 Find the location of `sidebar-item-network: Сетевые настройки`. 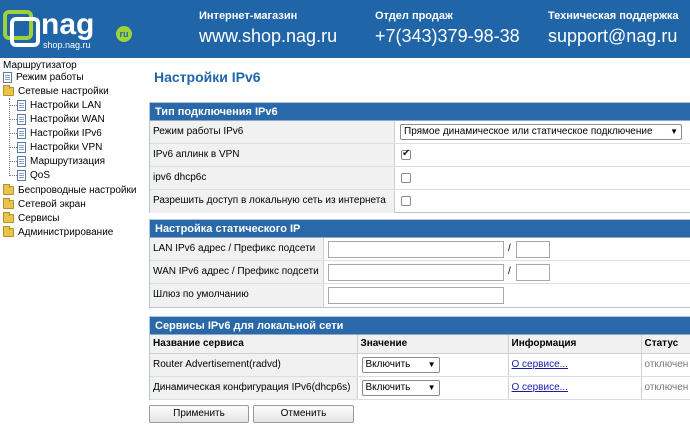

sidebar-item-network: Сетевые настройки is located at coordinates (56, 91).